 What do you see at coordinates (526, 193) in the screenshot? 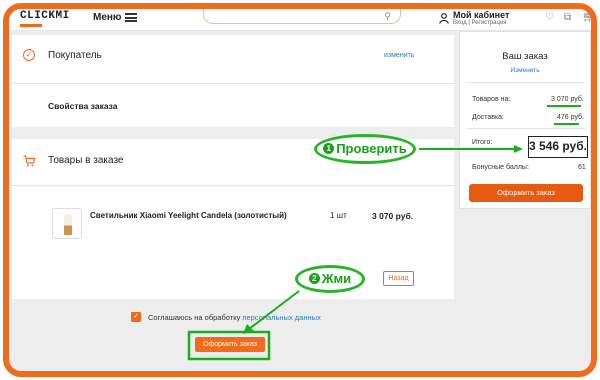
I see `summary-checkout-button: Оформить заказ` at bounding box center [526, 193].